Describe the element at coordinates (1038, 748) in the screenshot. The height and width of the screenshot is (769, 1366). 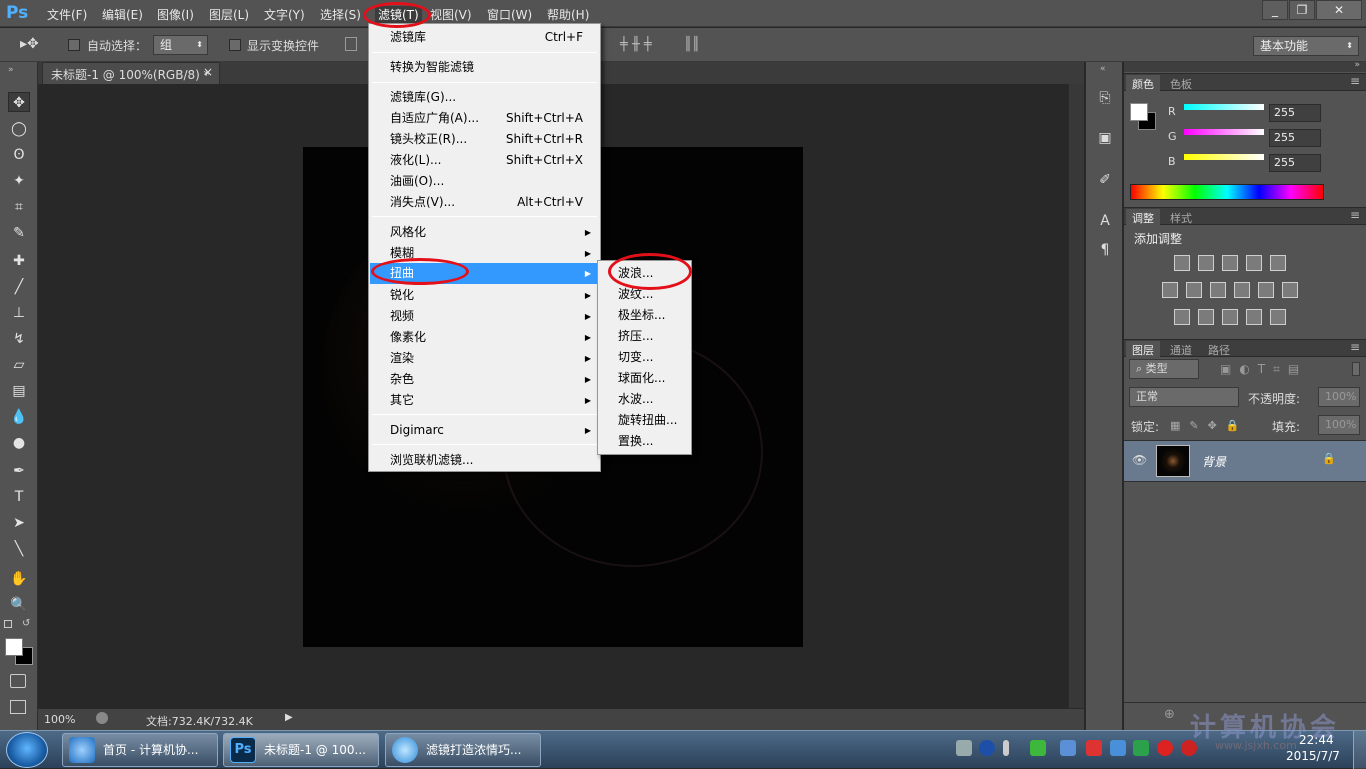
I see `network-icon` at that location.